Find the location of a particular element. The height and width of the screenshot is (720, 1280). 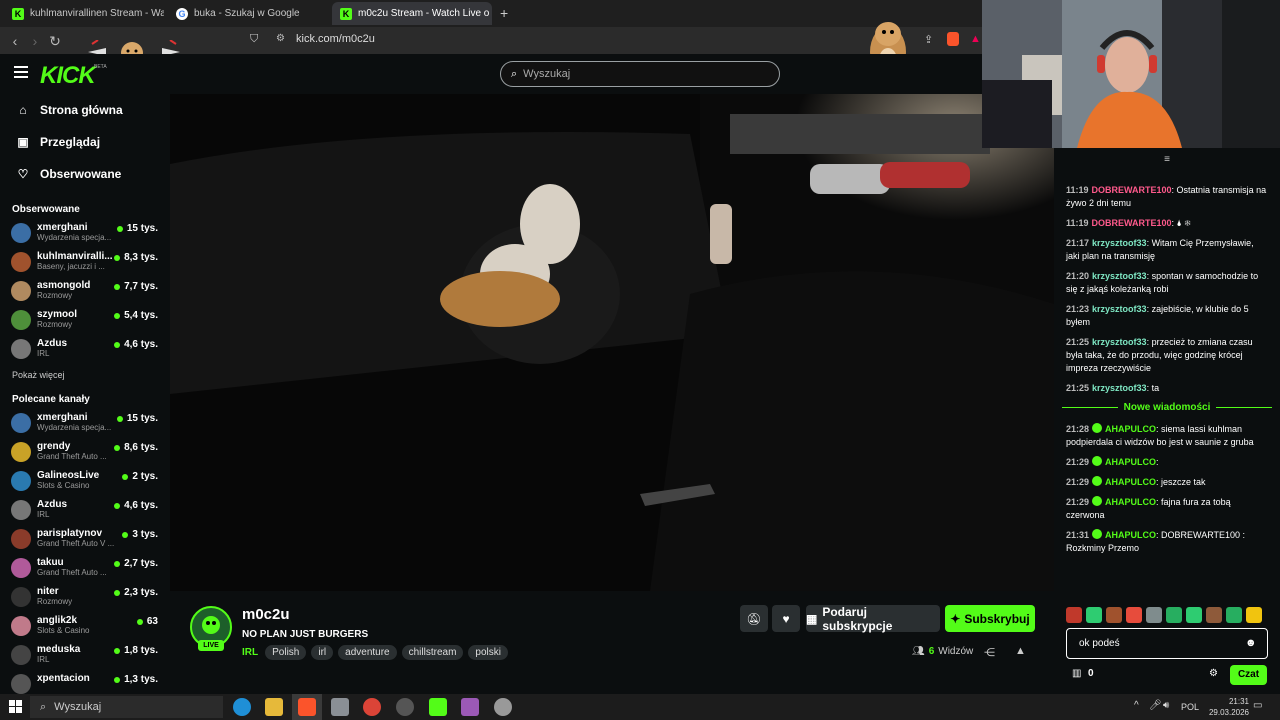

channel-item: niter Rozmowy 2,3 tys. is located at coordinates (85, 597).